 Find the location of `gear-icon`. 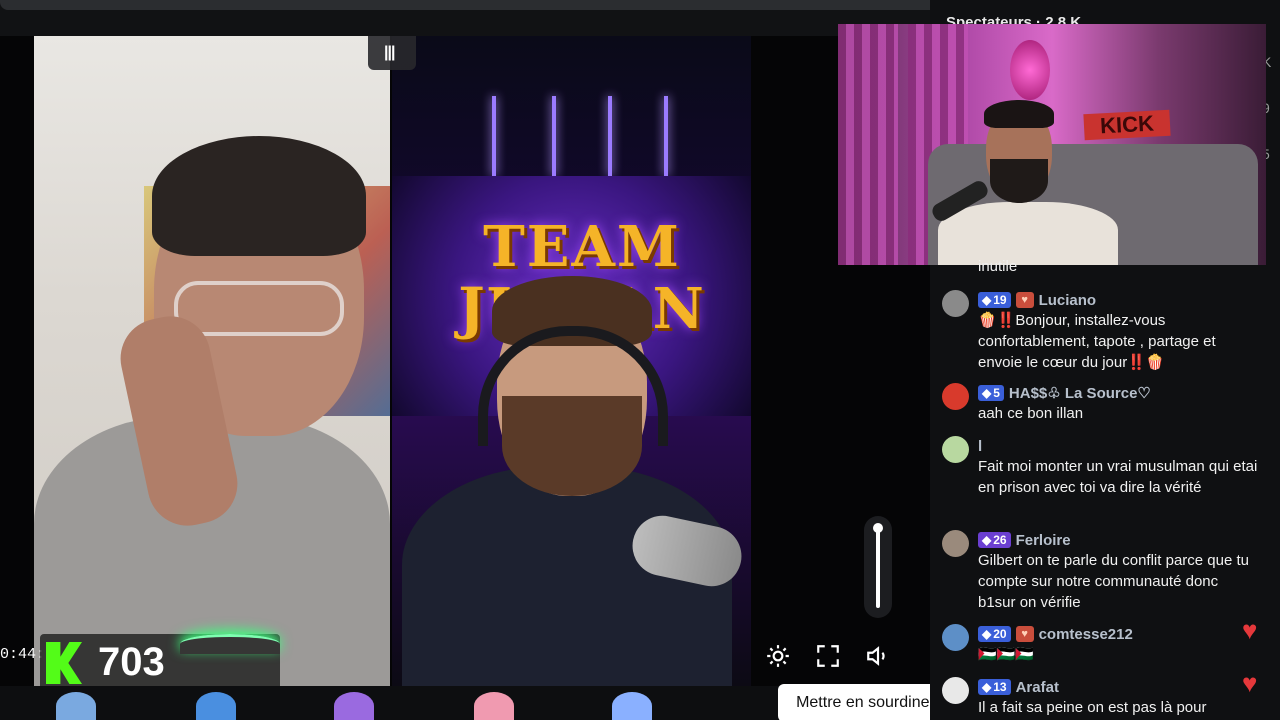

gear-icon is located at coordinates (778, 656).